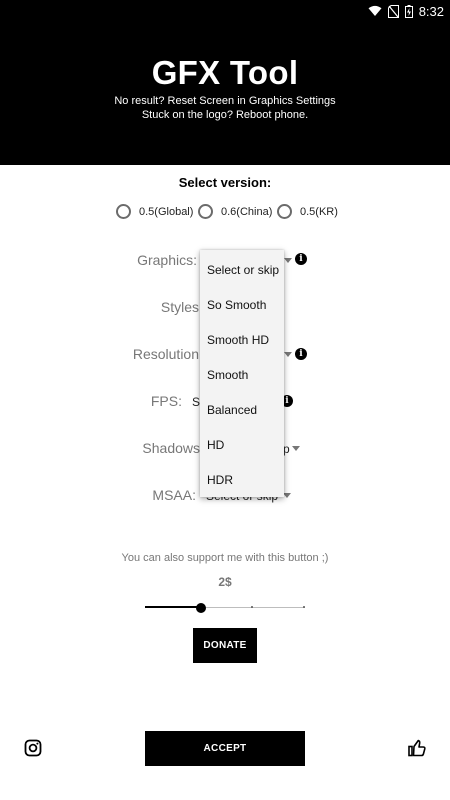  What do you see at coordinates (225, 748) in the screenshot?
I see `accept-button: ACCEPT` at bounding box center [225, 748].